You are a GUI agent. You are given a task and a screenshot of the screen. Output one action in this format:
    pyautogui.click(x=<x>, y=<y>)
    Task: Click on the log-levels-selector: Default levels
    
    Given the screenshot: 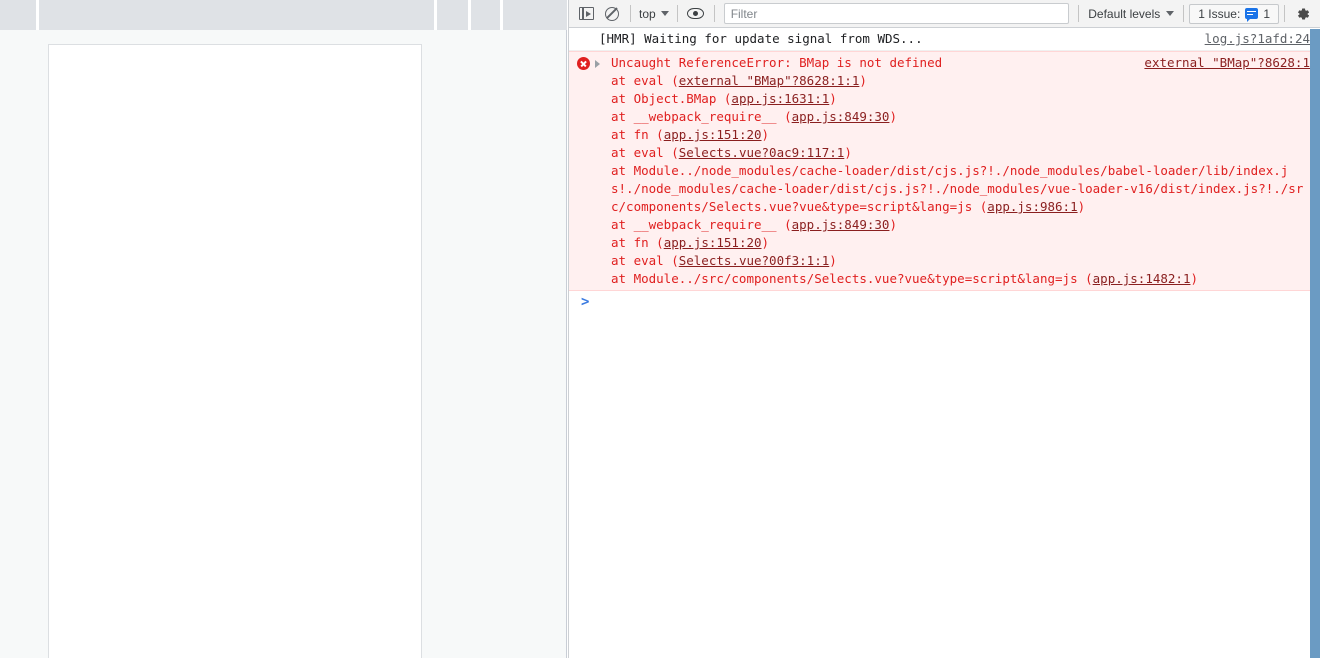 What is the action you would take?
    pyautogui.click(x=1131, y=14)
    